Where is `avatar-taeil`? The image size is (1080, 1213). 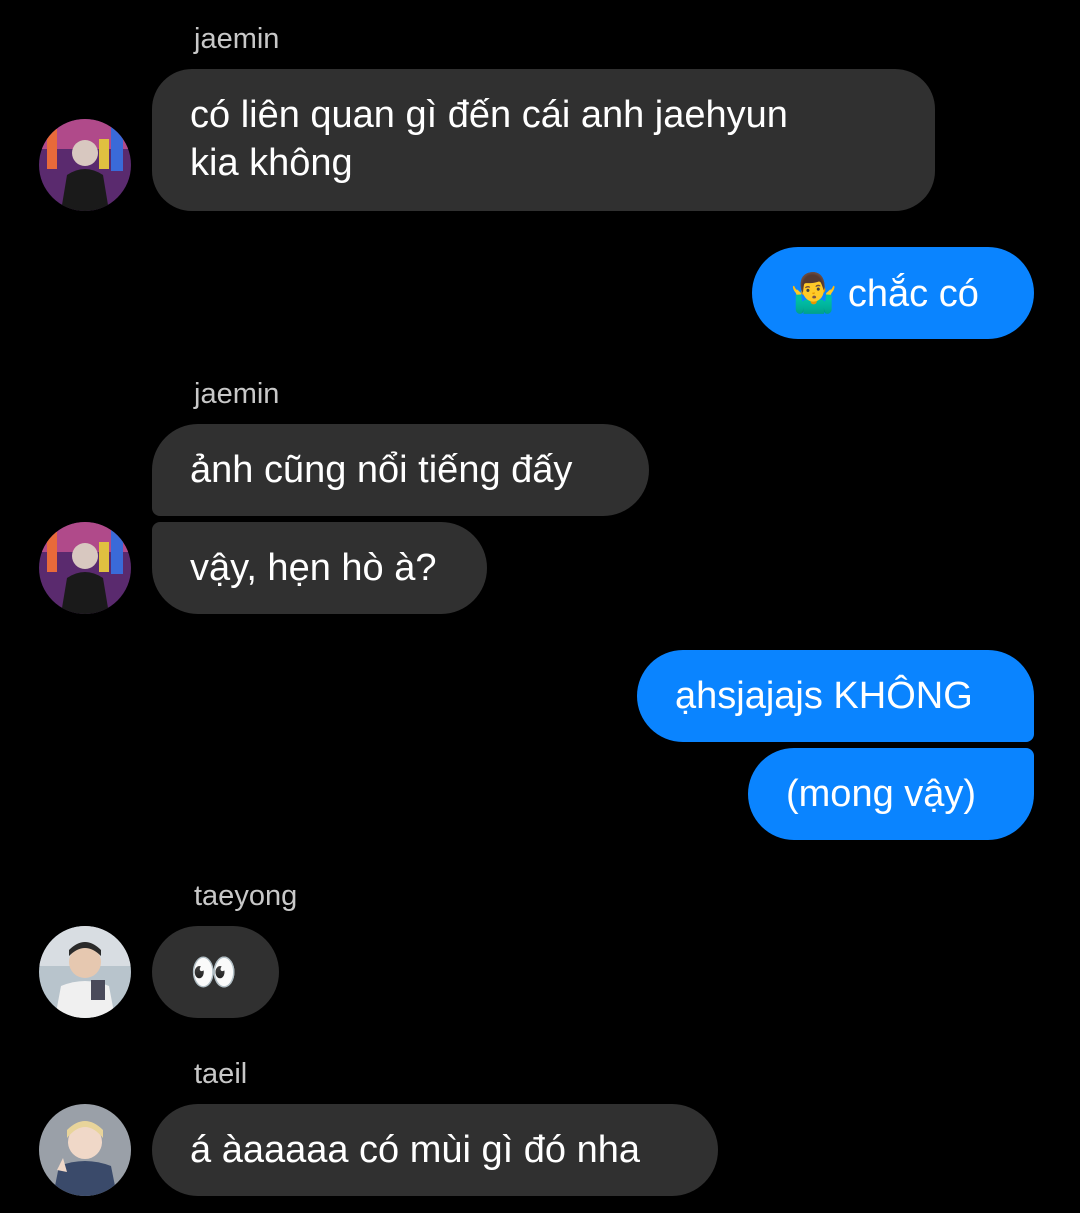
avatar-taeil is located at coordinates (85, 1150).